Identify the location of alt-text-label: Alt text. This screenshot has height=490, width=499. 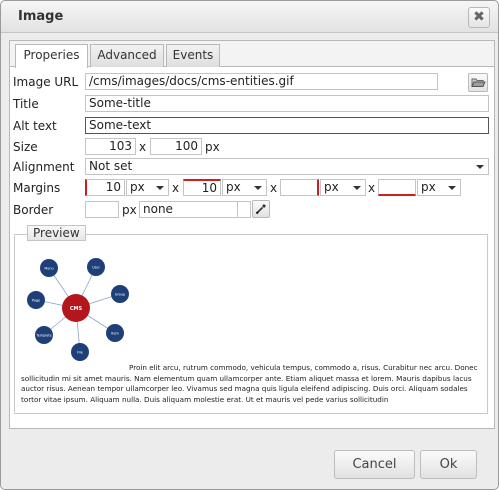
(35, 126).